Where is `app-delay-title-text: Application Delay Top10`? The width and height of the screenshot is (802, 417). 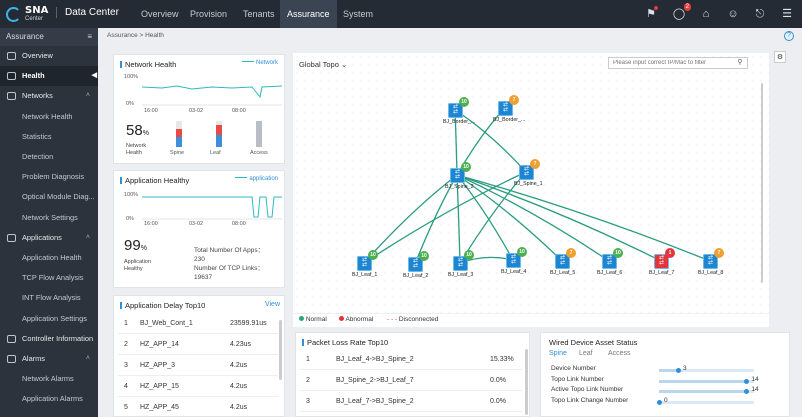 app-delay-title-text: Application Delay Top10 is located at coordinates (165, 305).